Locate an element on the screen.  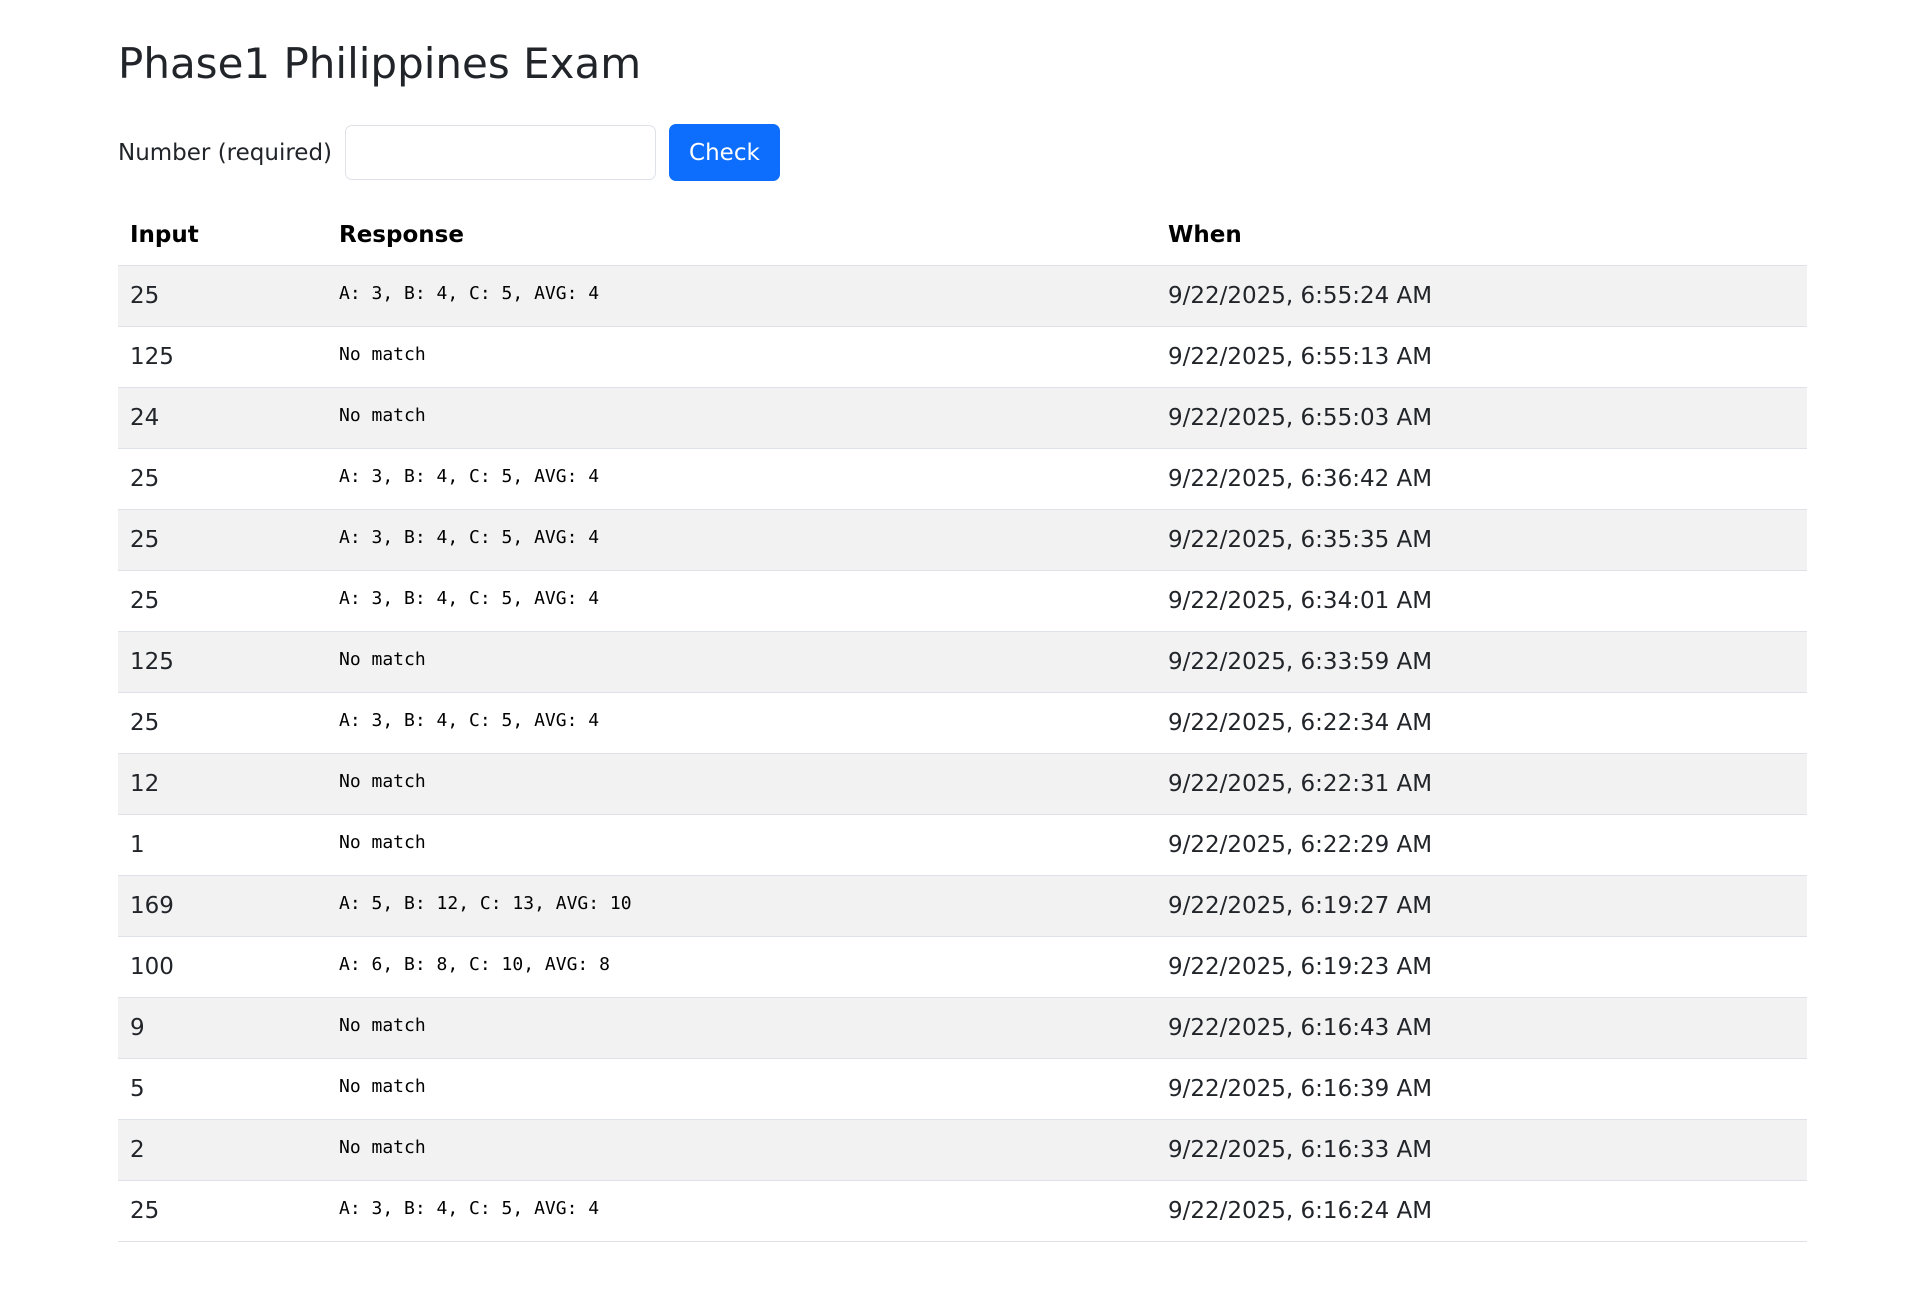
table-row: 5 No match 9/22/2025, 6:16:39 AM is located at coordinates (962, 1089).